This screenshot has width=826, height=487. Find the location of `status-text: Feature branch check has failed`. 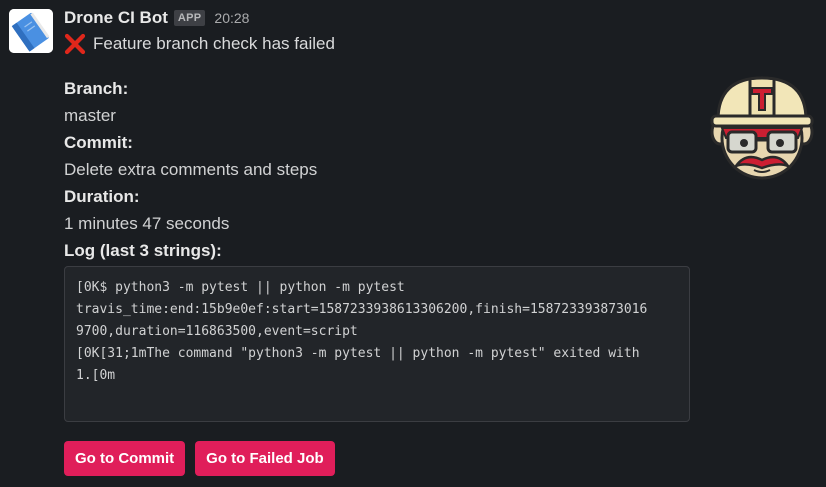

status-text: Feature branch check has failed is located at coordinates (214, 43).